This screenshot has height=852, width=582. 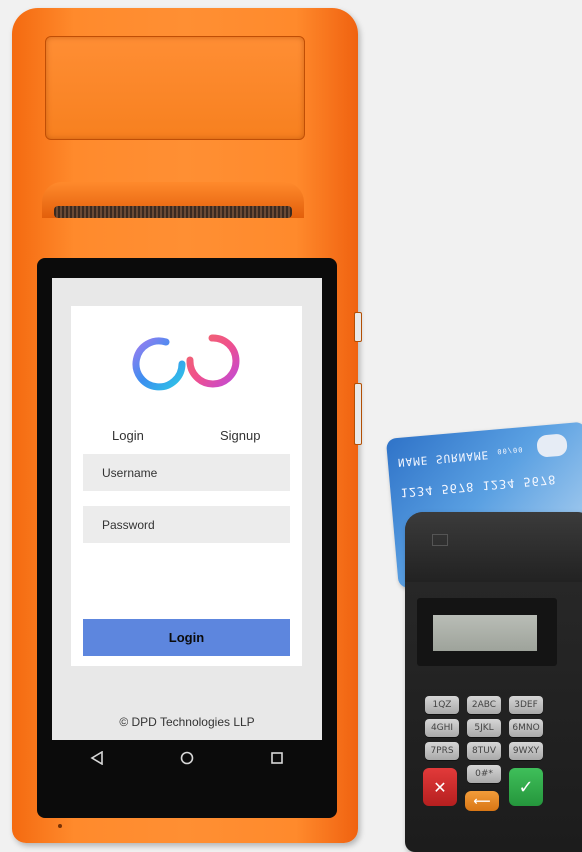 What do you see at coordinates (482, 801) in the screenshot?
I see `pinpad-clear-button: ⟵` at bounding box center [482, 801].